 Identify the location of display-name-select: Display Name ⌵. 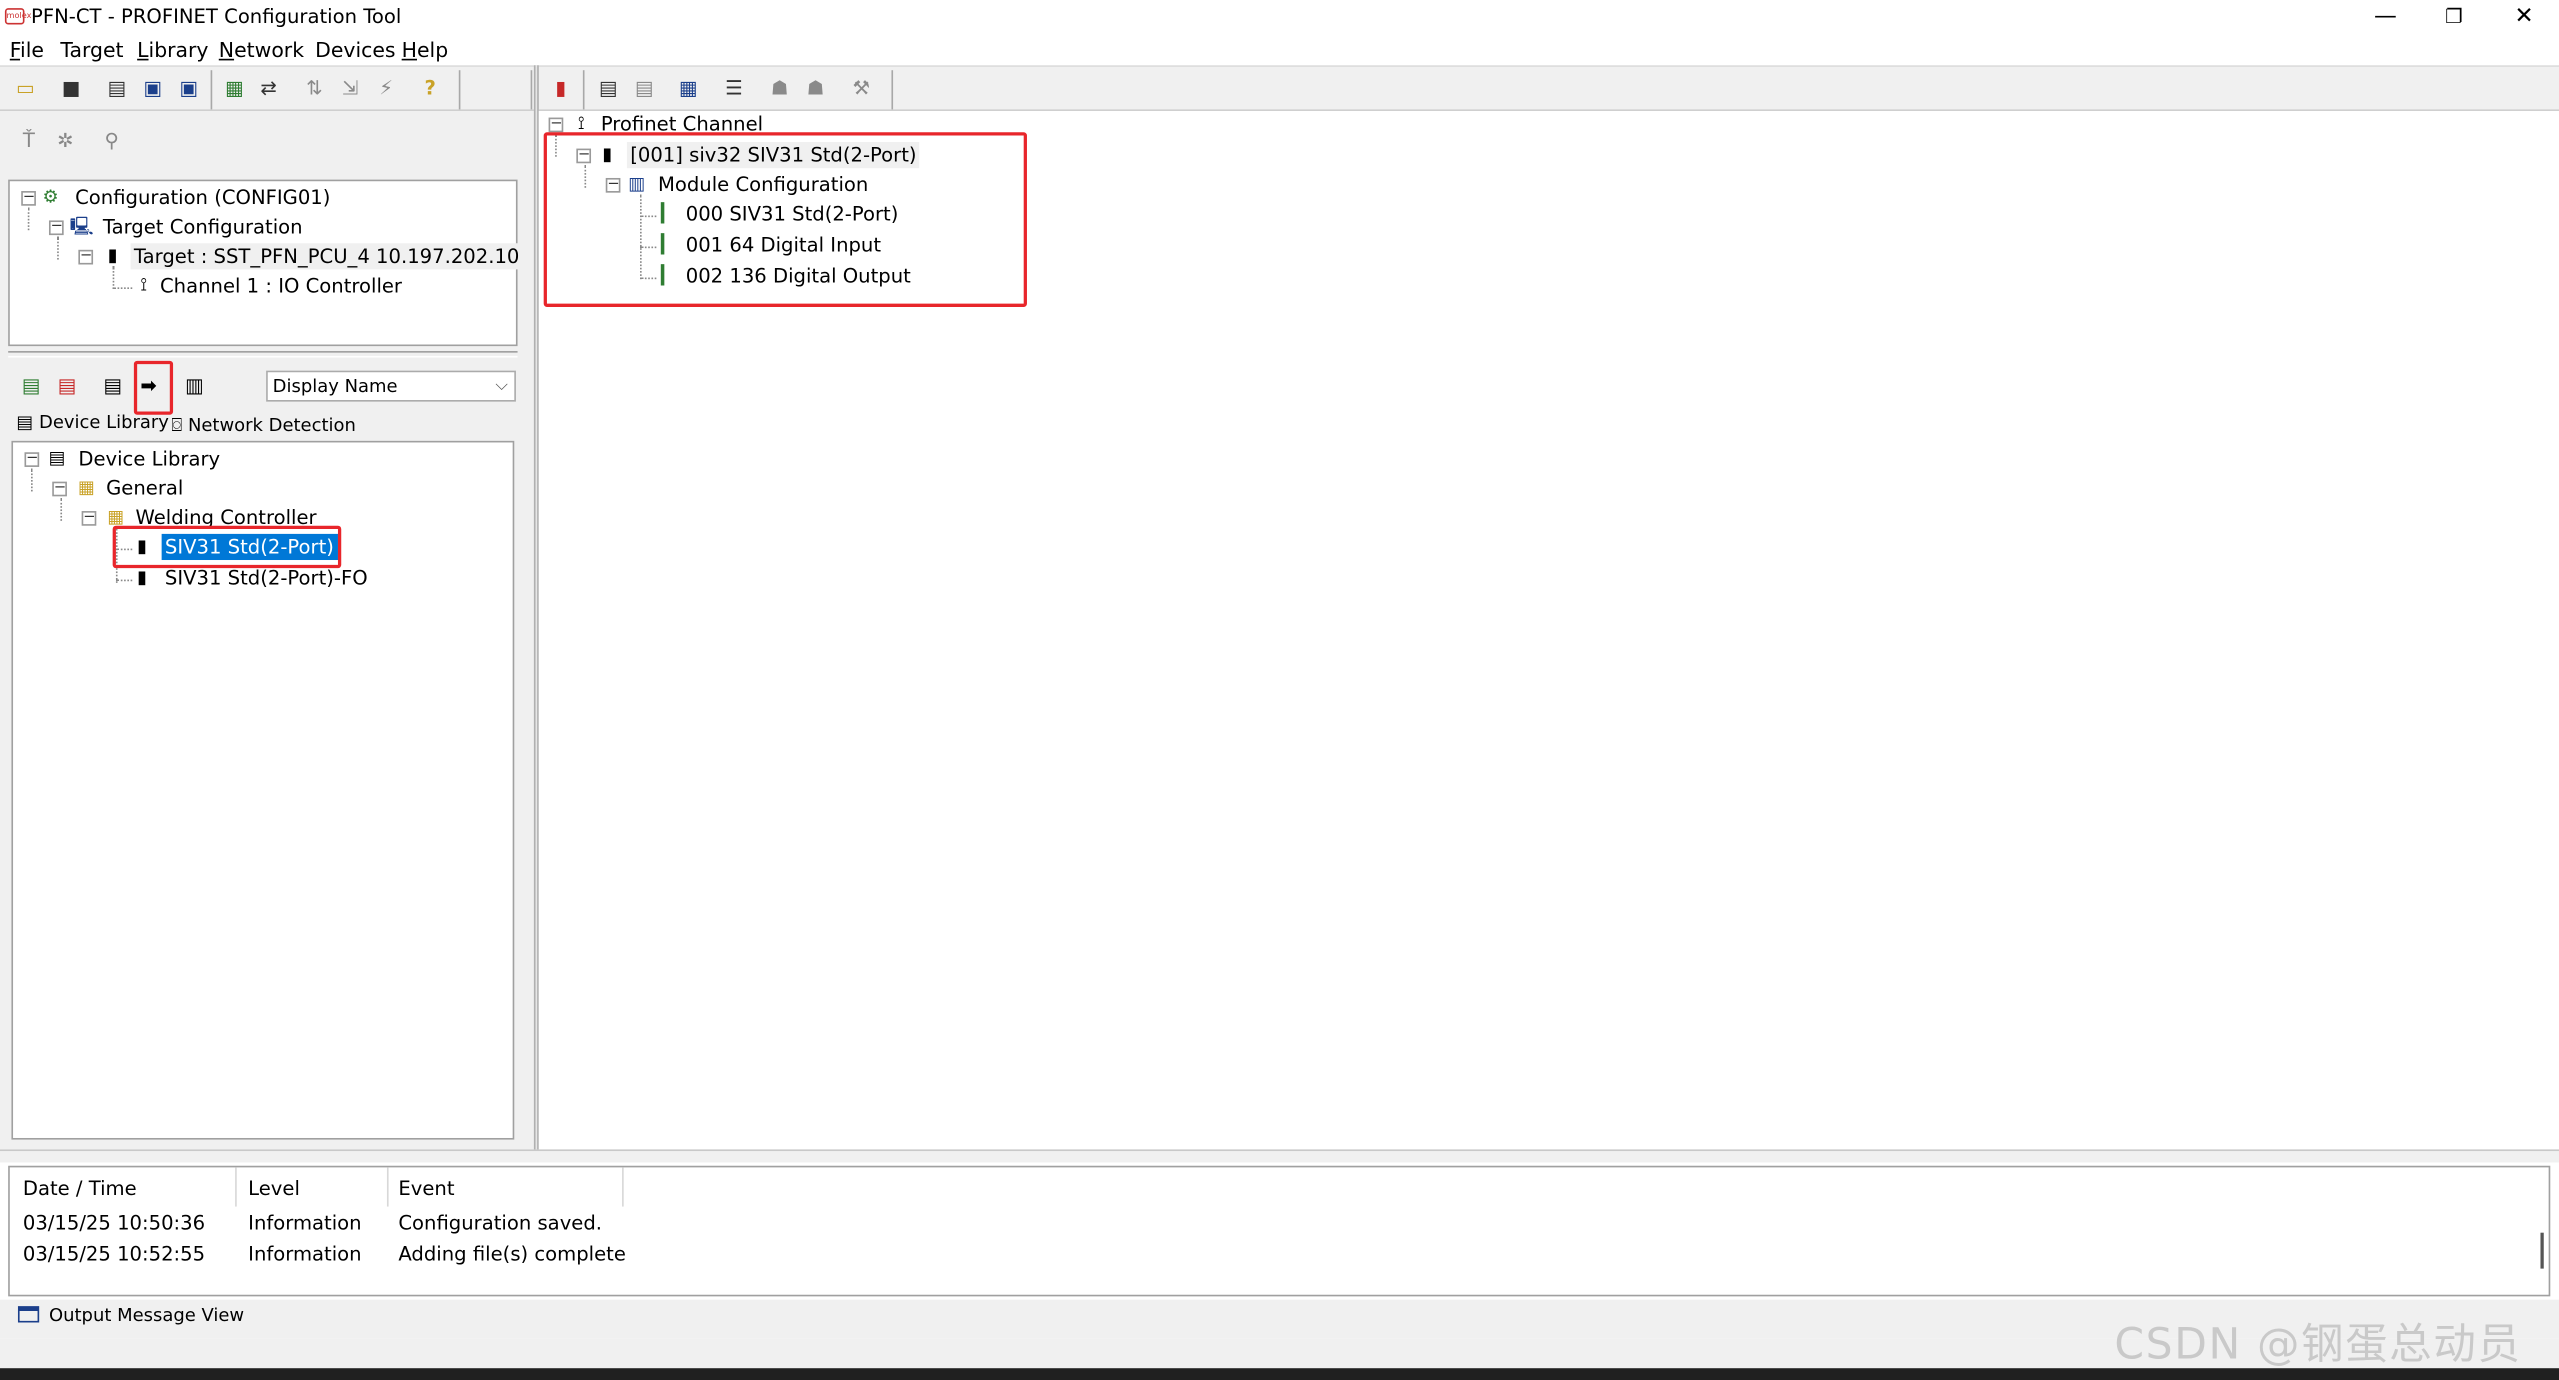
(391, 386).